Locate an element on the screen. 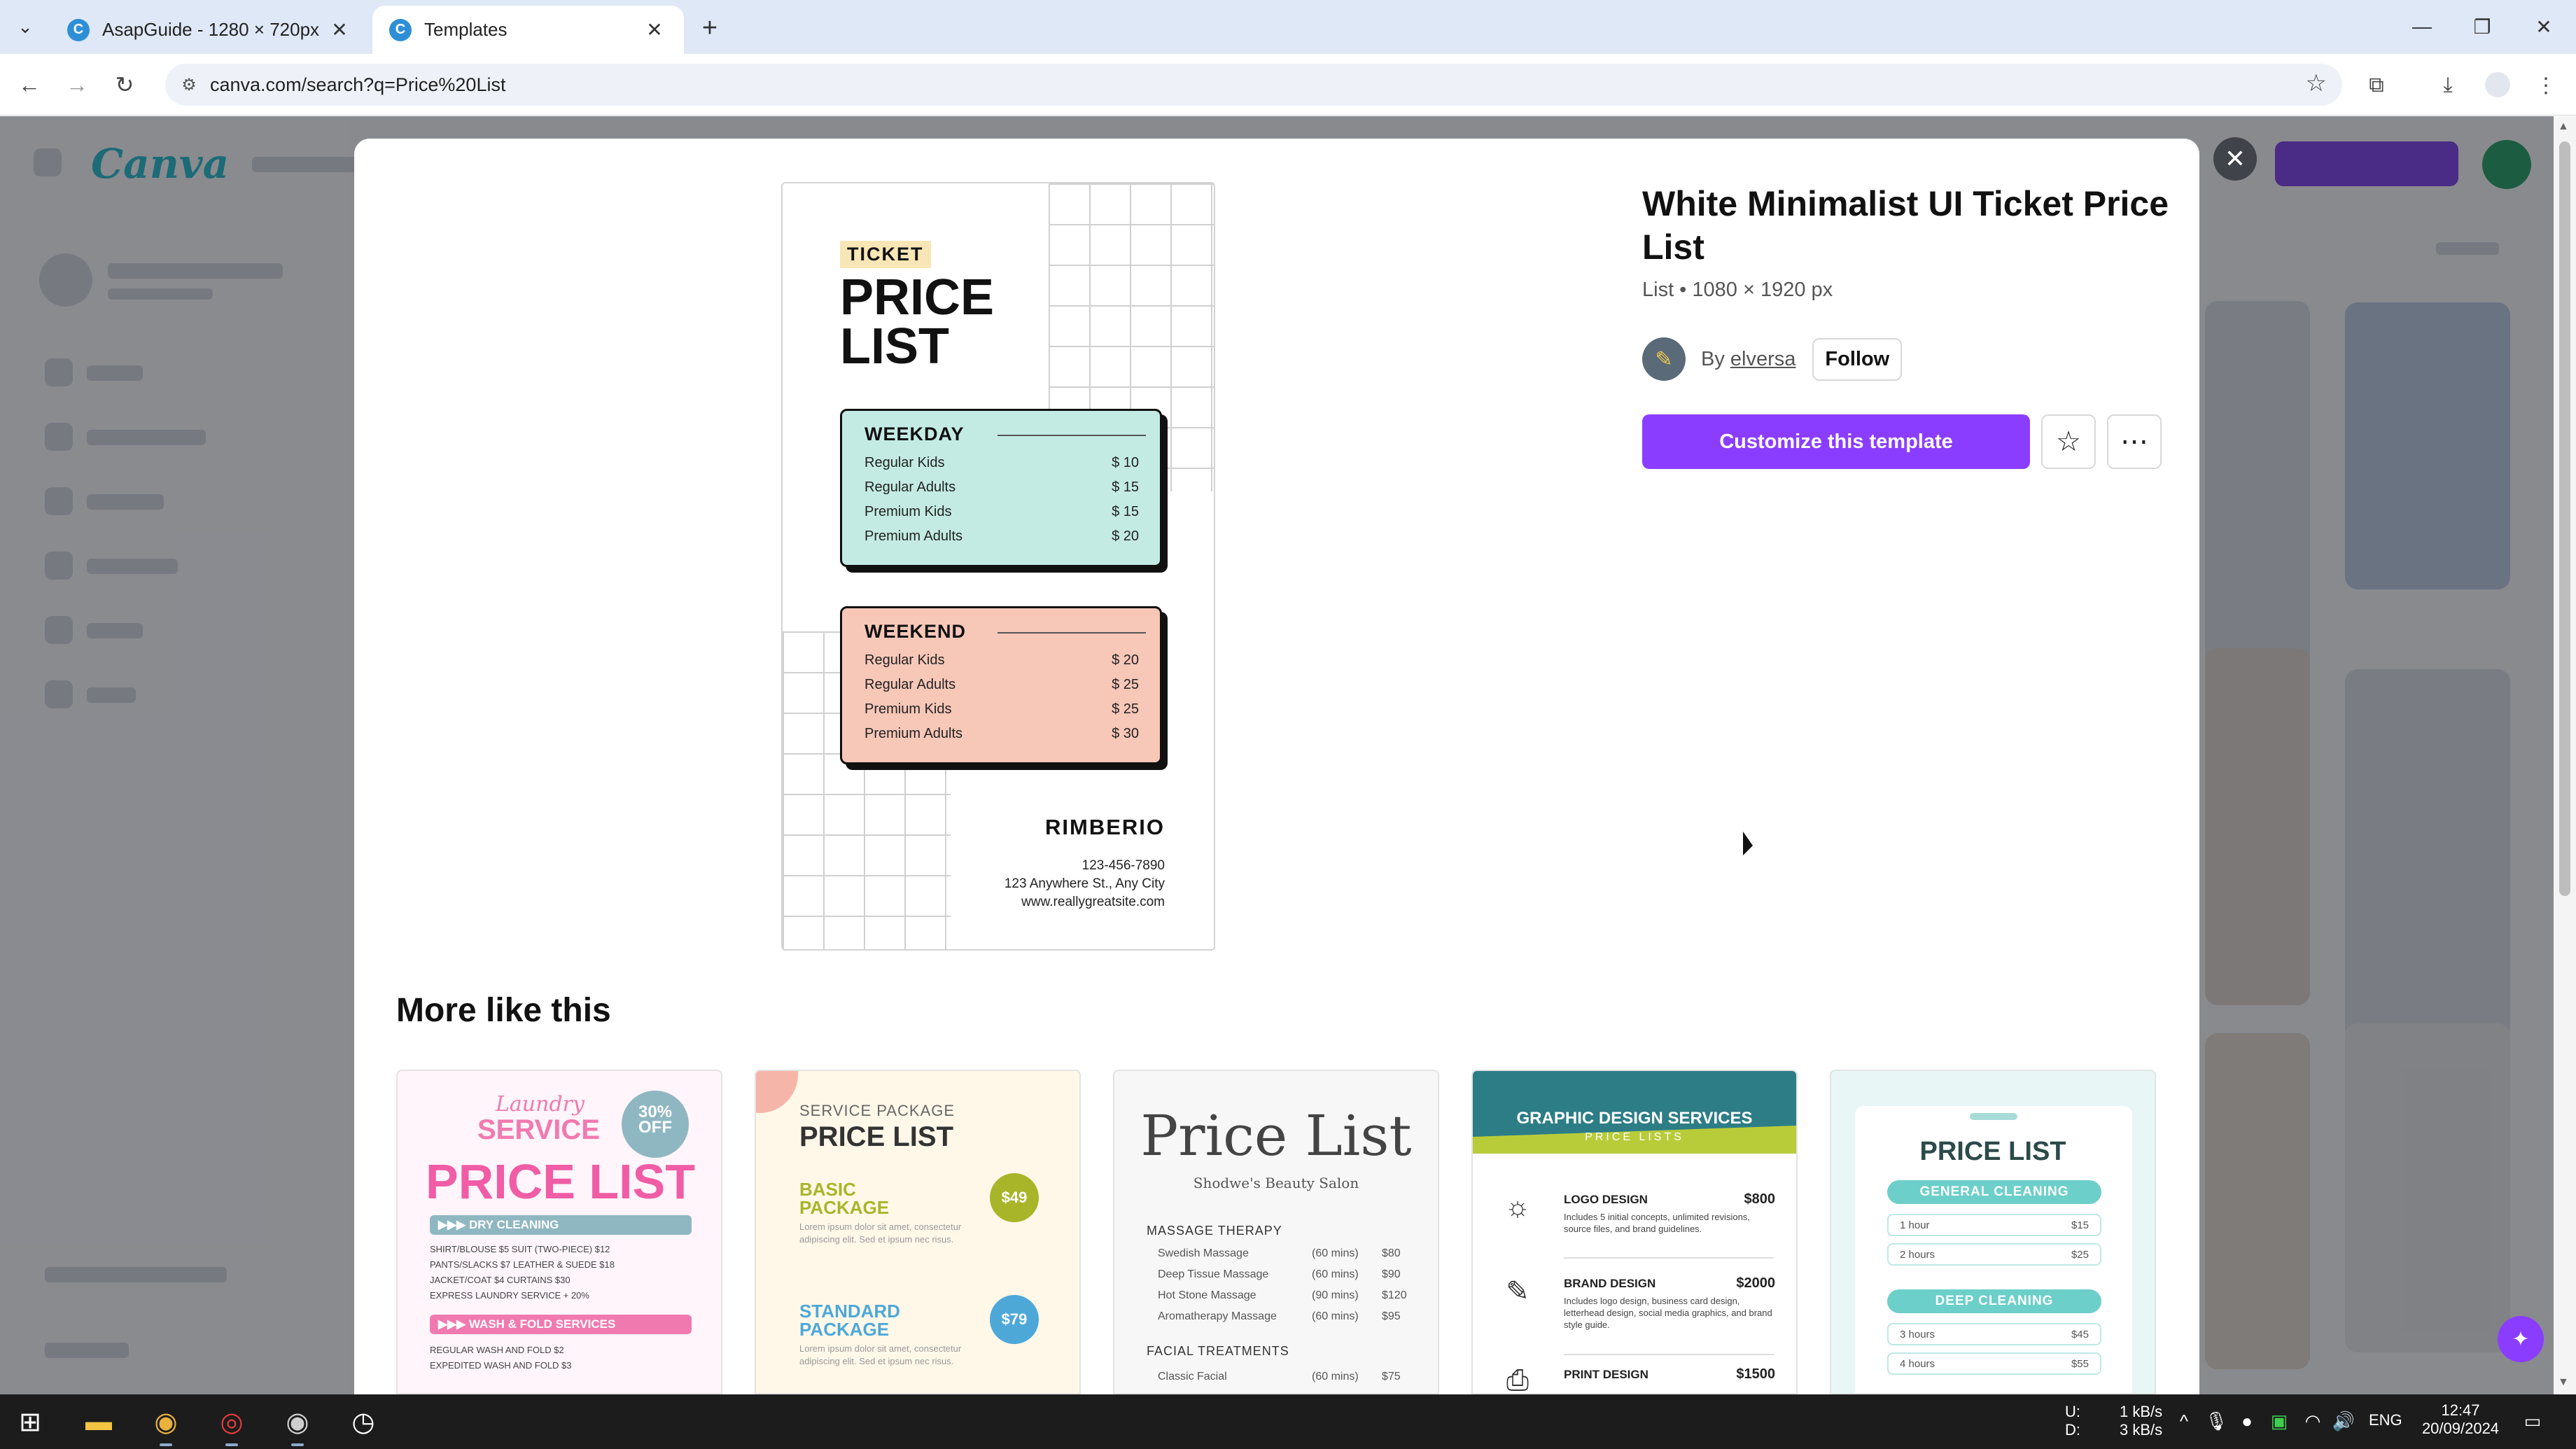 The width and height of the screenshot is (2576, 1449). help-chat-icon: ✦ is located at coordinates (2521, 1339).